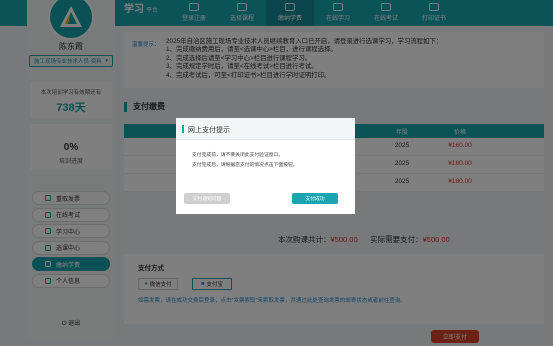 This screenshot has width=553, height=346. Describe the element at coordinates (315, 198) in the screenshot. I see `payment-success-button: 支付成功` at that location.